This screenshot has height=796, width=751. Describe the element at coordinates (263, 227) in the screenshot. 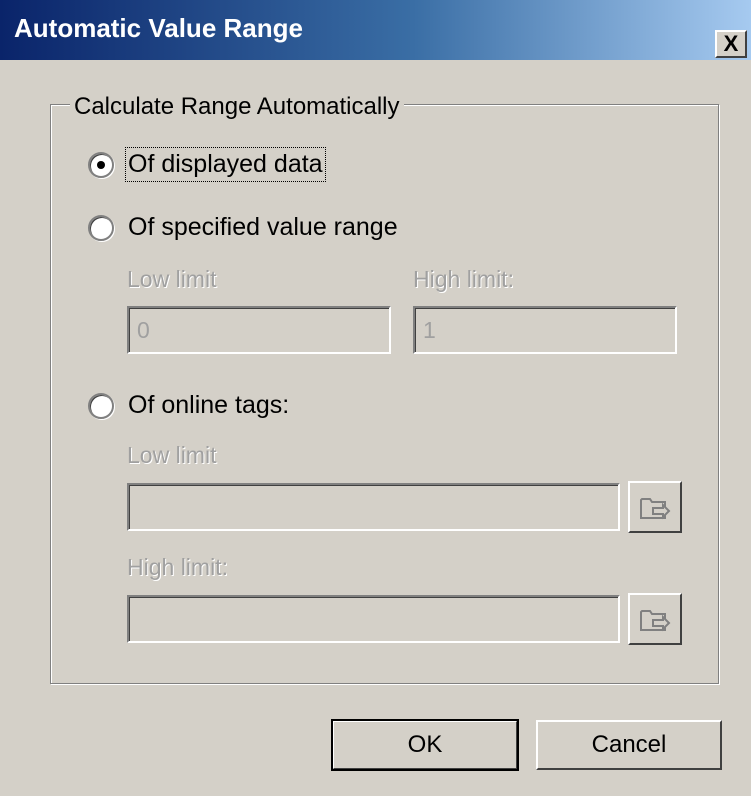

I see `radio-label-specified-value-range: Of specified value range` at that location.